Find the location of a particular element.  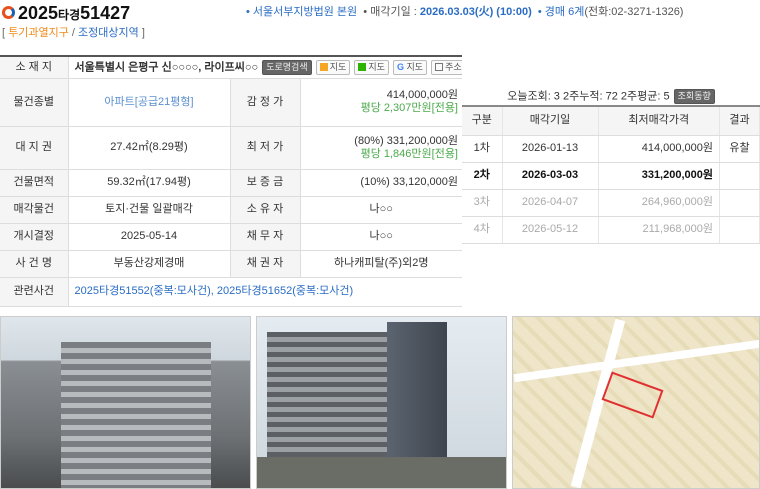

google-icon: G is located at coordinates (400, 66).